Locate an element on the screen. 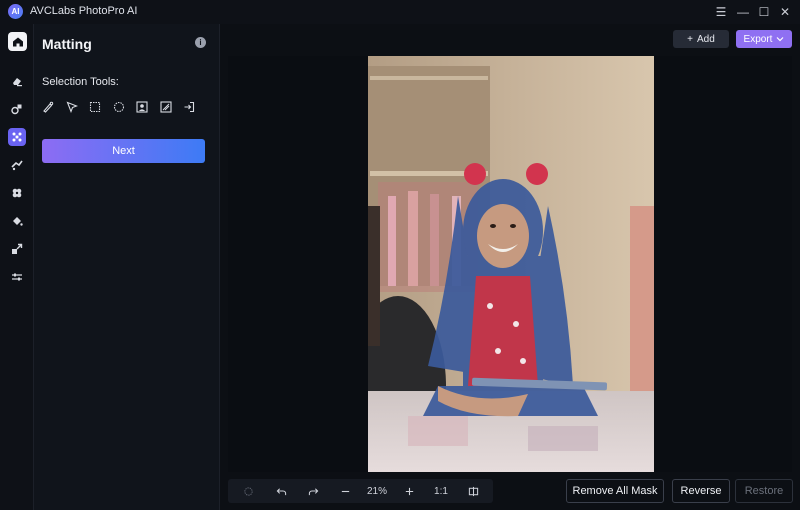 The height and width of the screenshot is (510, 800). redo-icon is located at coordinates (313, 491).